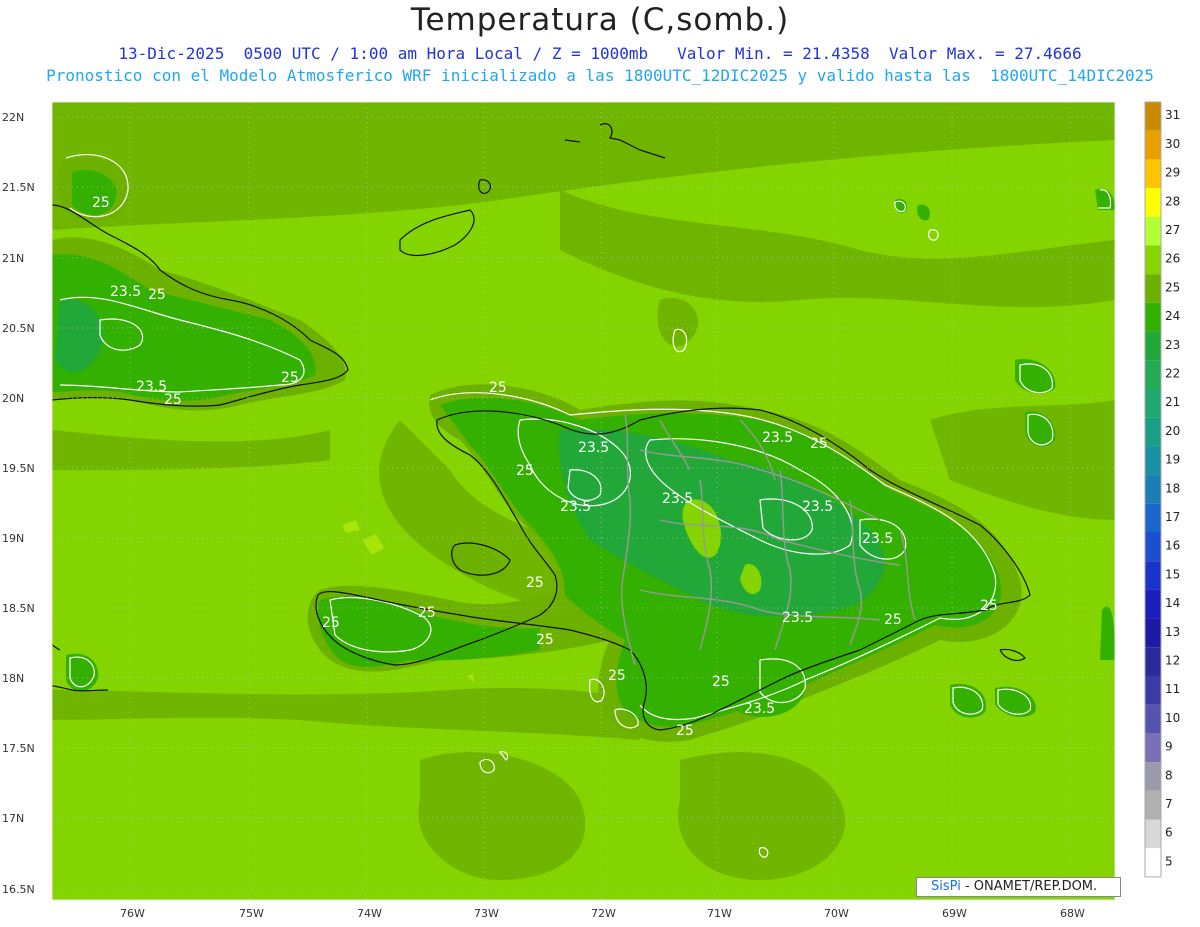 This screenshot has height=927, width=1200. What do you see at coordinates (1169, 747) in the screenshot?
I see `colorbar-label: 9` at bounding box center [1169, 747].